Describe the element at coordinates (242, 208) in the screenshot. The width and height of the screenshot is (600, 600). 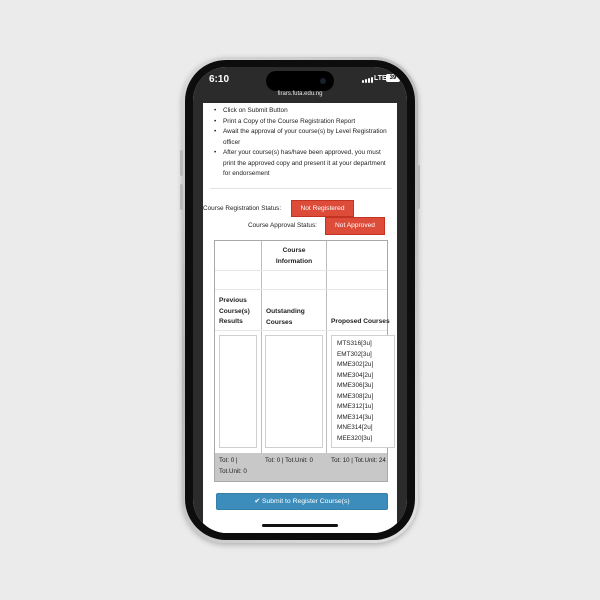
I see `registration-status-label: Course Registration Status:` at that location.